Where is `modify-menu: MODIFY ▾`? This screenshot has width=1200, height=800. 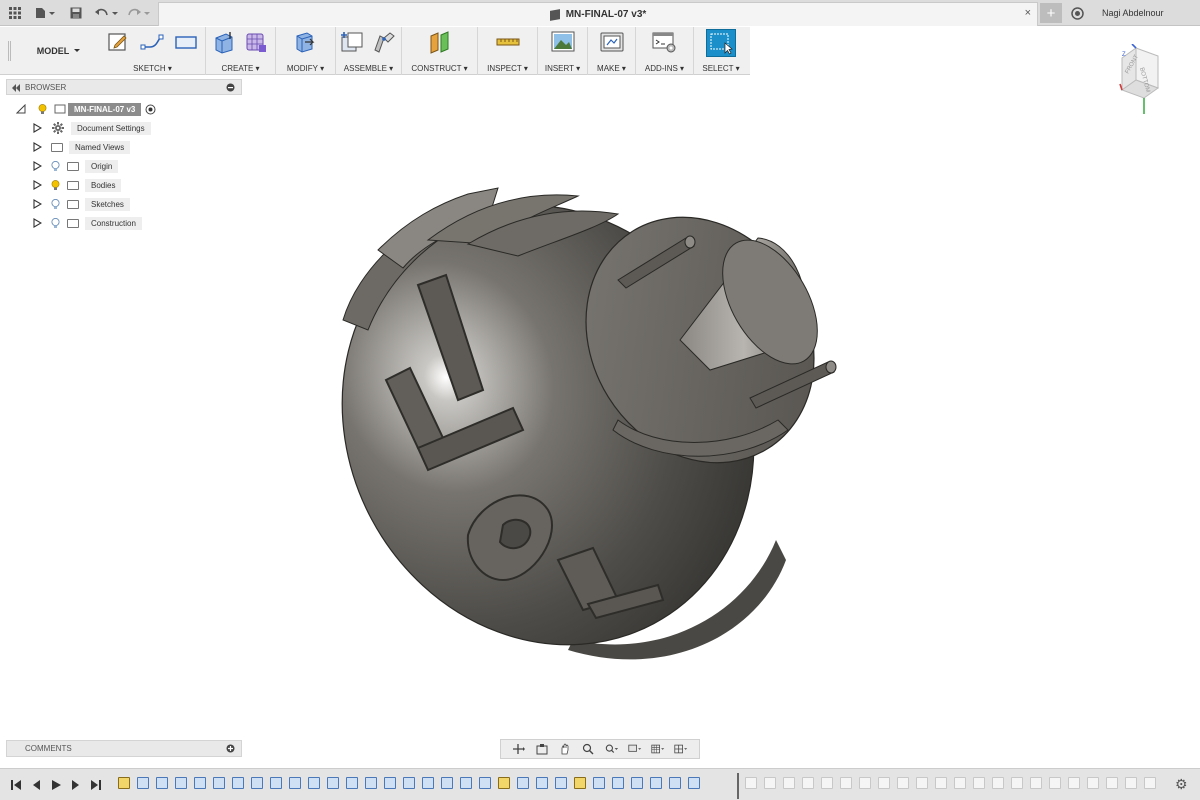 modify-menu: MODIFY ▾ is located at coordinates (305, 68).